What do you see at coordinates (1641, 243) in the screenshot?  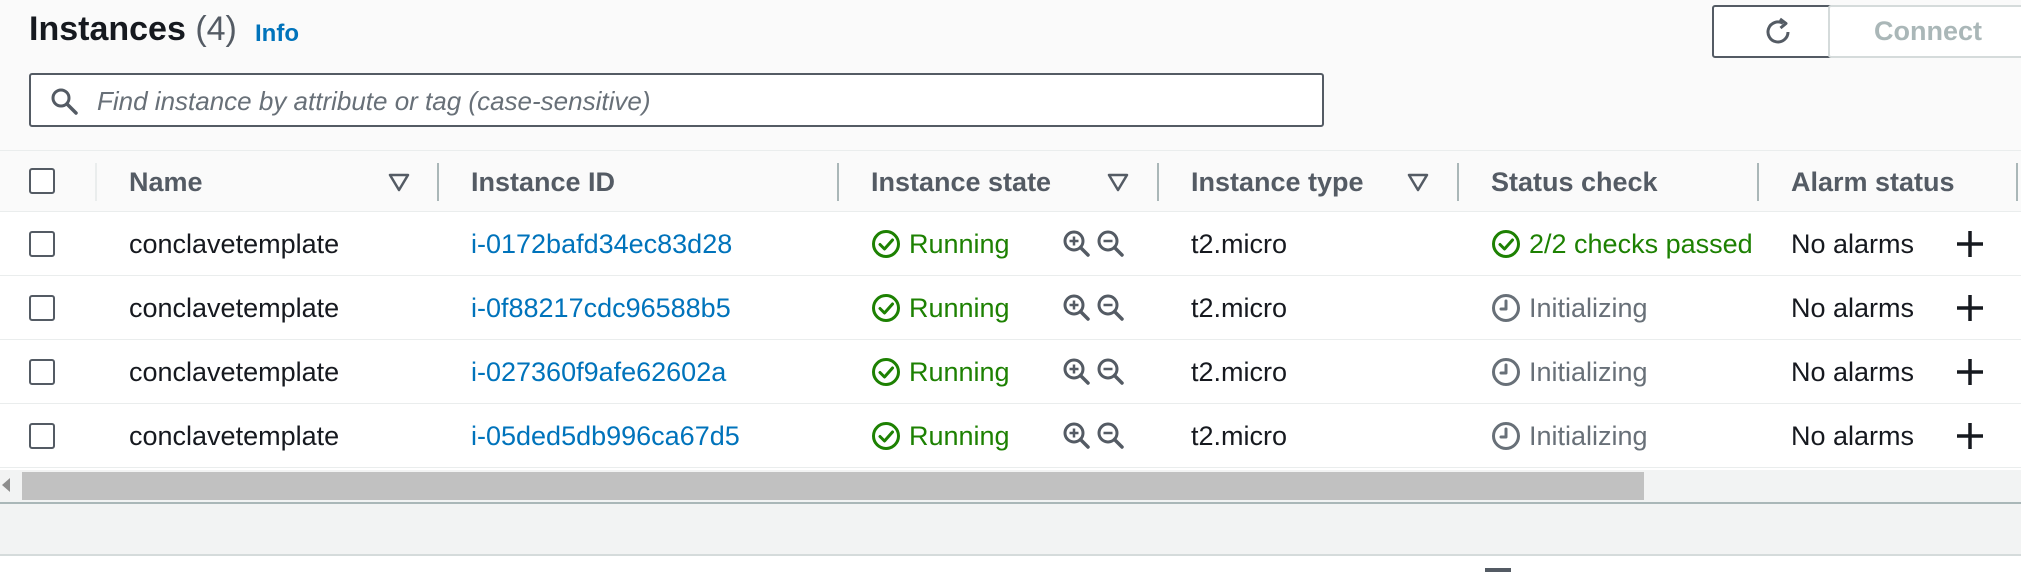 I see `status-check-label: 2/2 checks passed` at bounding box center [1641, 243].